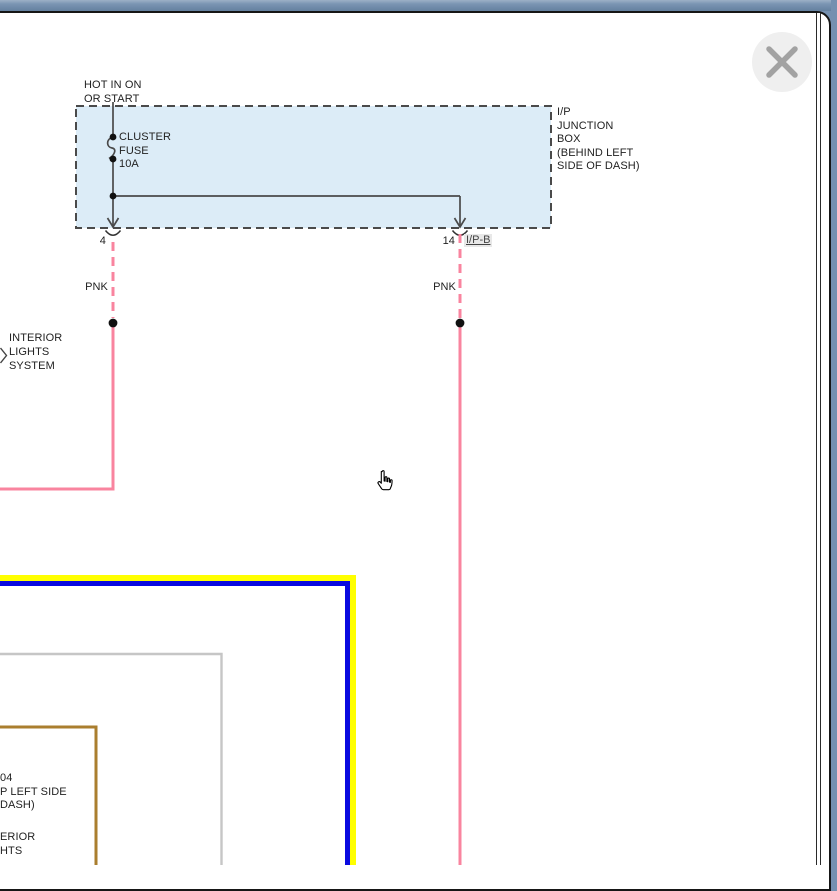  I want to click on highlight-box-yellow, so click(178, 720).